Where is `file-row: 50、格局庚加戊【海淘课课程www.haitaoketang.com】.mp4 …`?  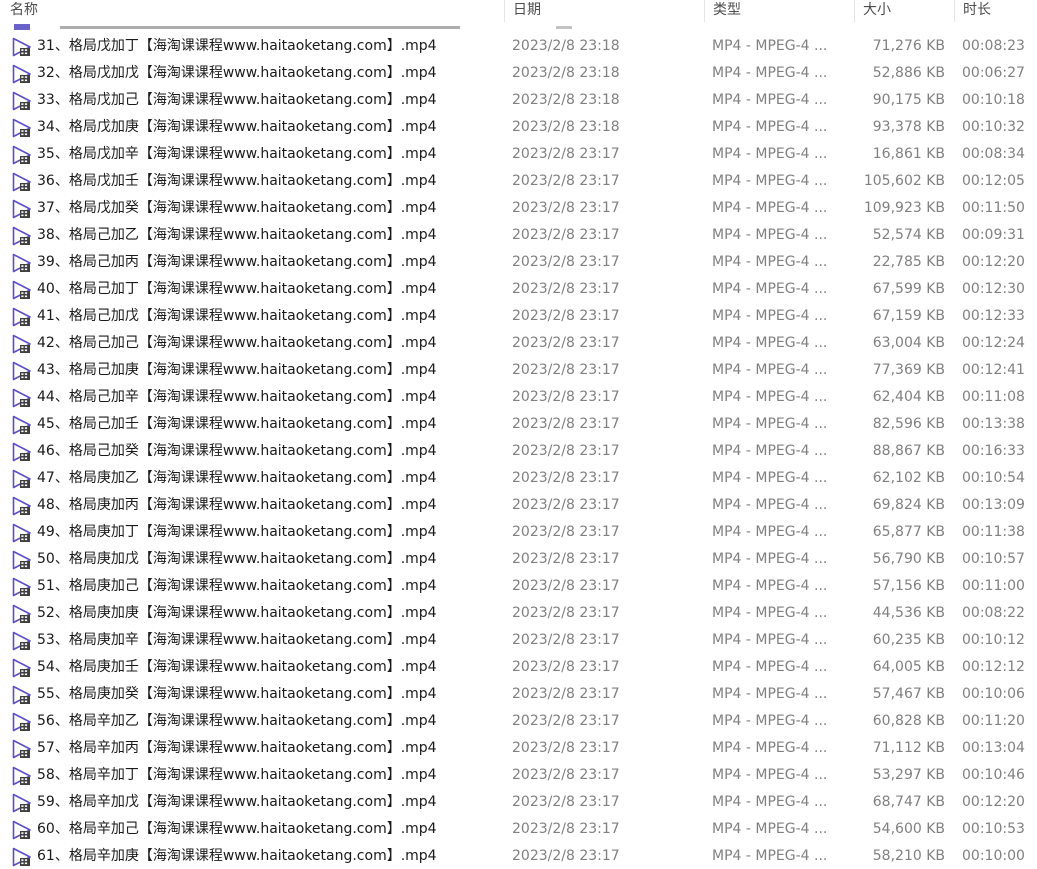 file-row: 50、格局庚加戊【海淘课课程www.haitaoketang.com】.mp4 … is located at coordinates (518, 559).